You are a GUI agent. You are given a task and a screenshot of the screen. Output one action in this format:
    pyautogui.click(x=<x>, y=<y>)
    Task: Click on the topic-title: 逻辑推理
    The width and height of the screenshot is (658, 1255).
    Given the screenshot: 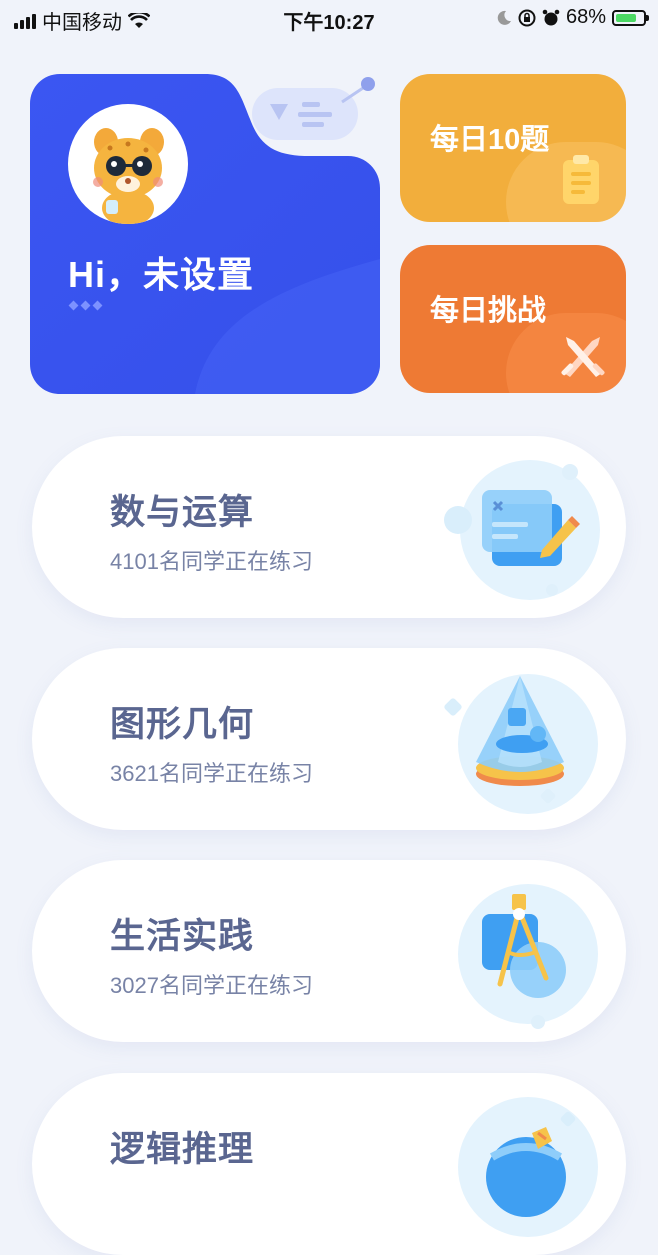 What is the action you would take?
    pyautogui.click(x=182, y=1149)
    